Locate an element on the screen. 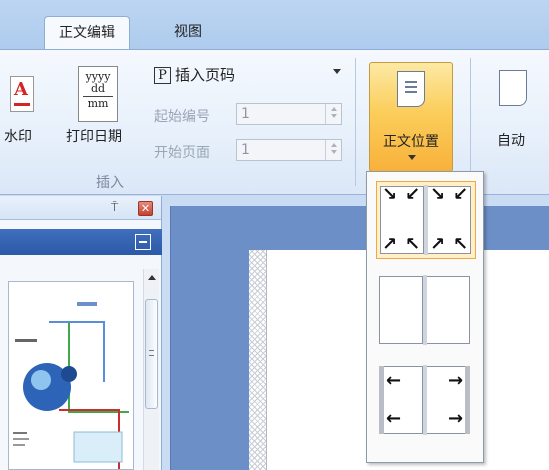 This screenshot has width=549, height=470. watermark-label: 水印 is located at coordinates (18, 137).